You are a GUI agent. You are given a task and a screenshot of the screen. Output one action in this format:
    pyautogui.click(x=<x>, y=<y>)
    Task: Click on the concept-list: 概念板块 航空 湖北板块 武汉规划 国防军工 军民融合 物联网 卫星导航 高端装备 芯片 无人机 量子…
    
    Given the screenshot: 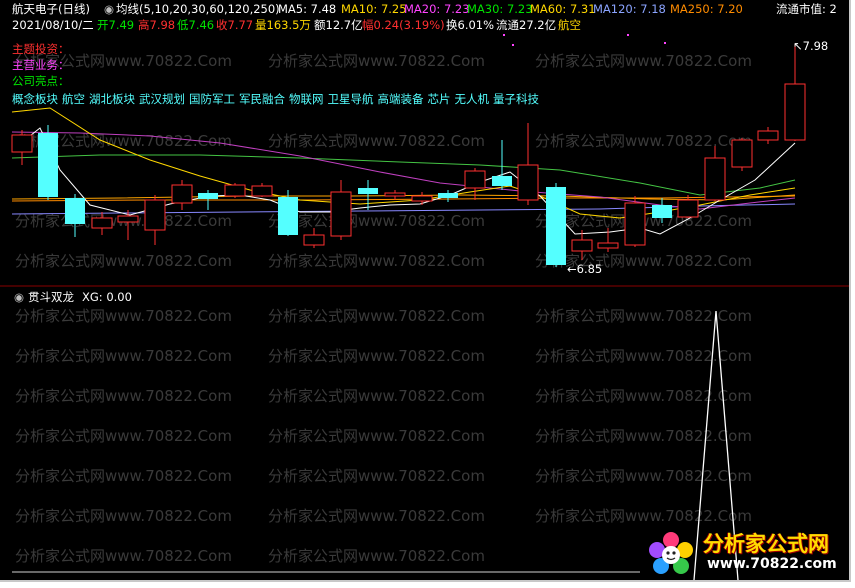 What is the action you would take?
    pyautogui.click(x=275, y=99)
    